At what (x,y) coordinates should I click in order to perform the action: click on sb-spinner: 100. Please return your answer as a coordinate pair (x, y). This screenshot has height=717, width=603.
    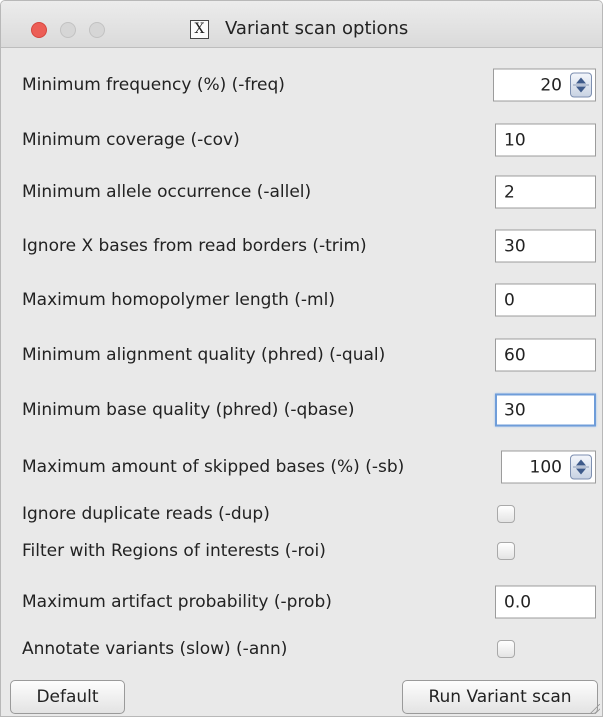
    Looking at the image, I should click on (548, 467).